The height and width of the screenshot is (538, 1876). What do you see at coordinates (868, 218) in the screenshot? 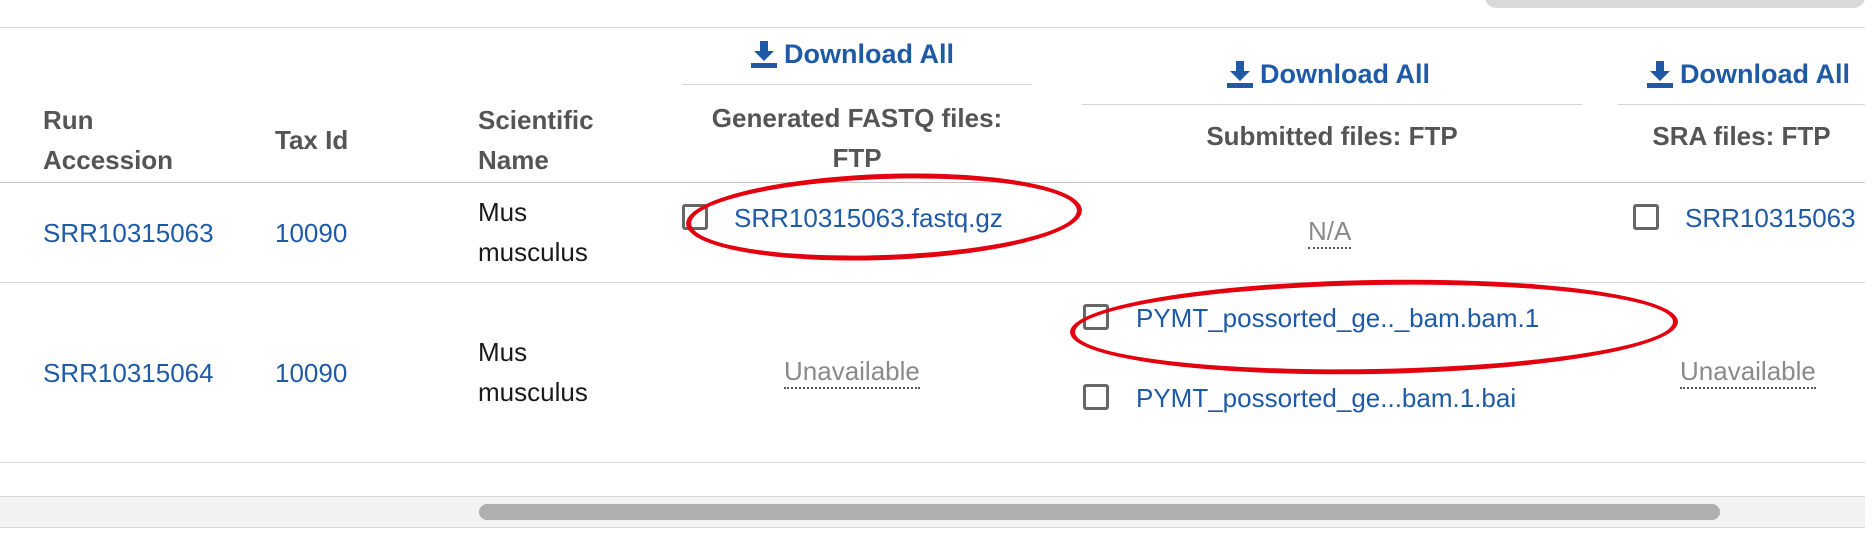
I see `fastq-file-link: SRR10315063.fastq.gz` at bounding box center [868, 218].